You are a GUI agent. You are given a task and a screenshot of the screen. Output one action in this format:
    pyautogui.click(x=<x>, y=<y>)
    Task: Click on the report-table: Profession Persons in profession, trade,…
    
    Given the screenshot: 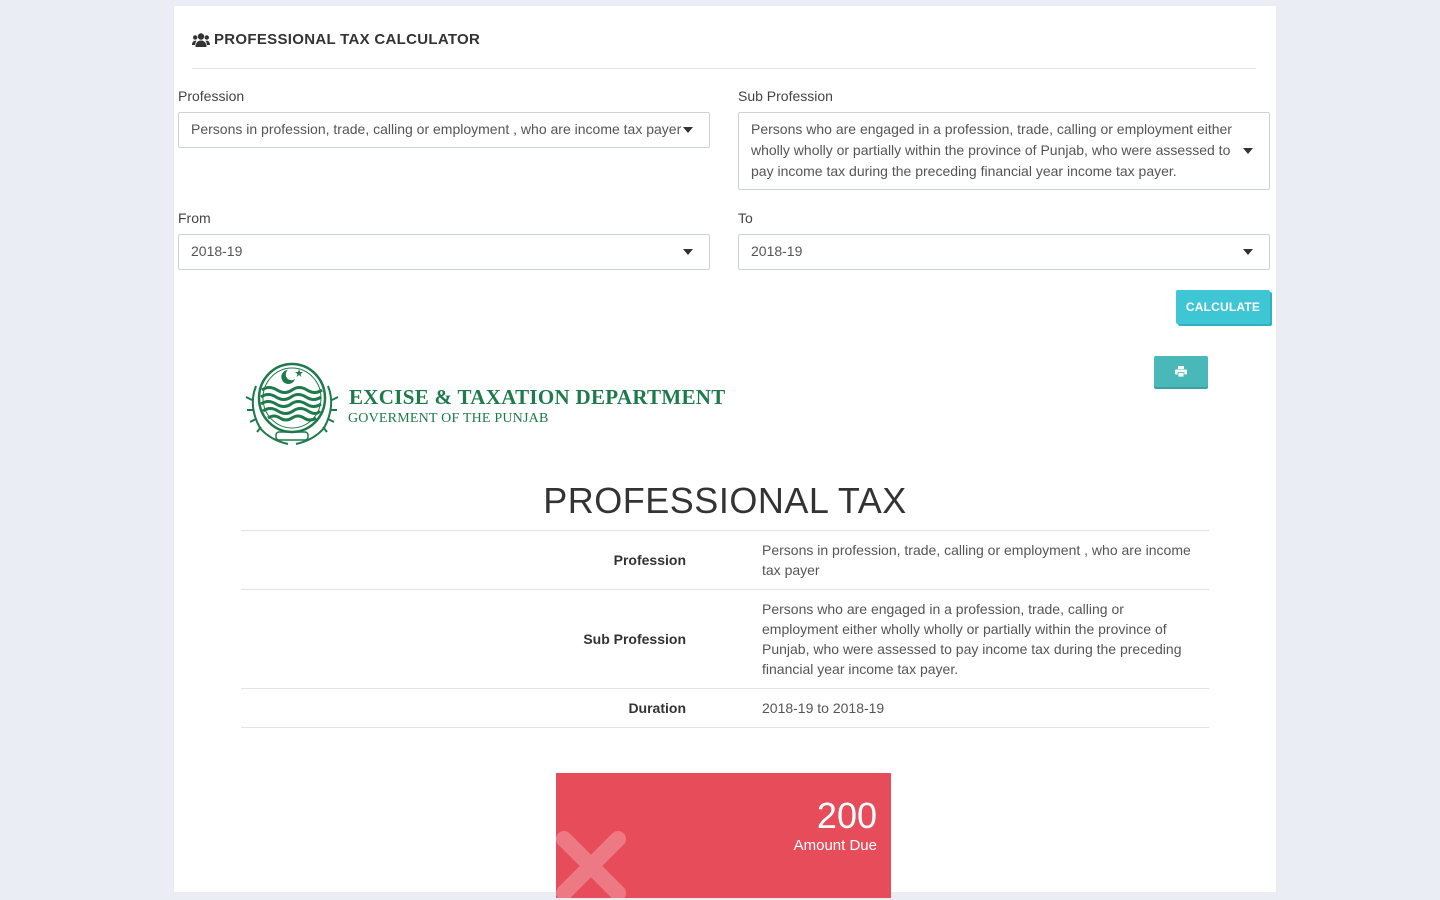 What is the action you would take?
    pyautogui.click(x=725, y=629)
    